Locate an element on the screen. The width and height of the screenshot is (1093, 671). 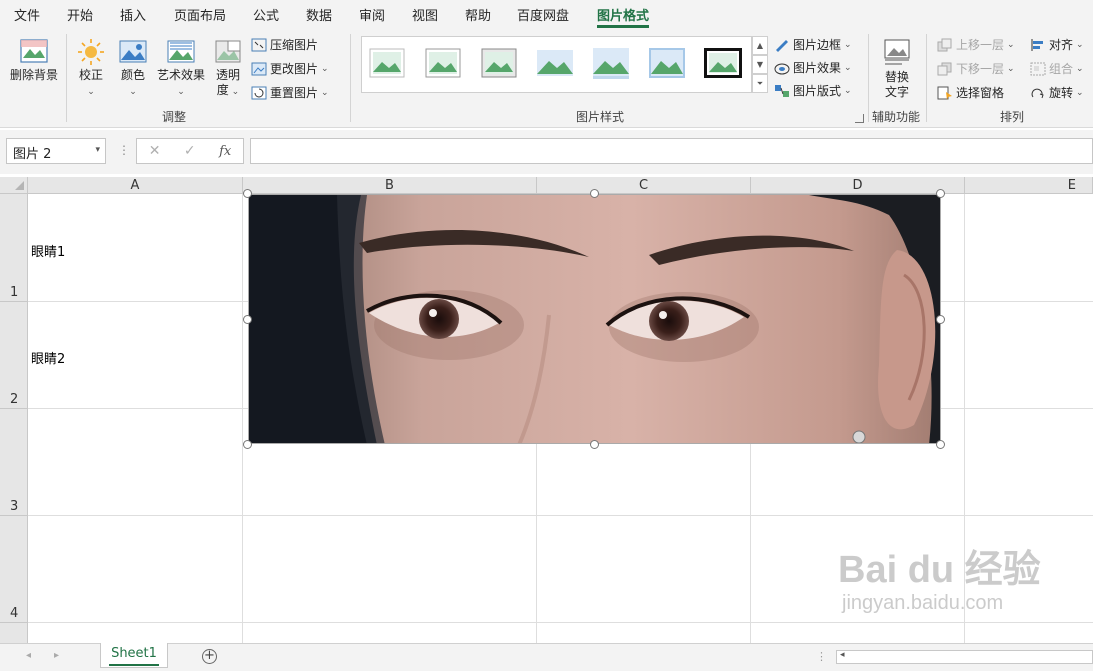
dialog-launcher-icon is located at coordinates (859, 118).